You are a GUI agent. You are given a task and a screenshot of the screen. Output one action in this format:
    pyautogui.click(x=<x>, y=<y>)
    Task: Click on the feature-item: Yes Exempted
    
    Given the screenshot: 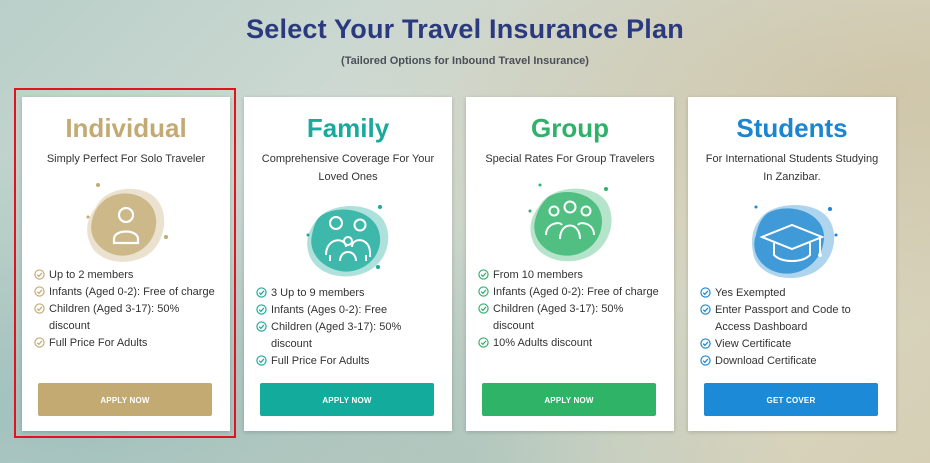 What is the action you would take?
    pyautogui.click(x=793, y=293)
    